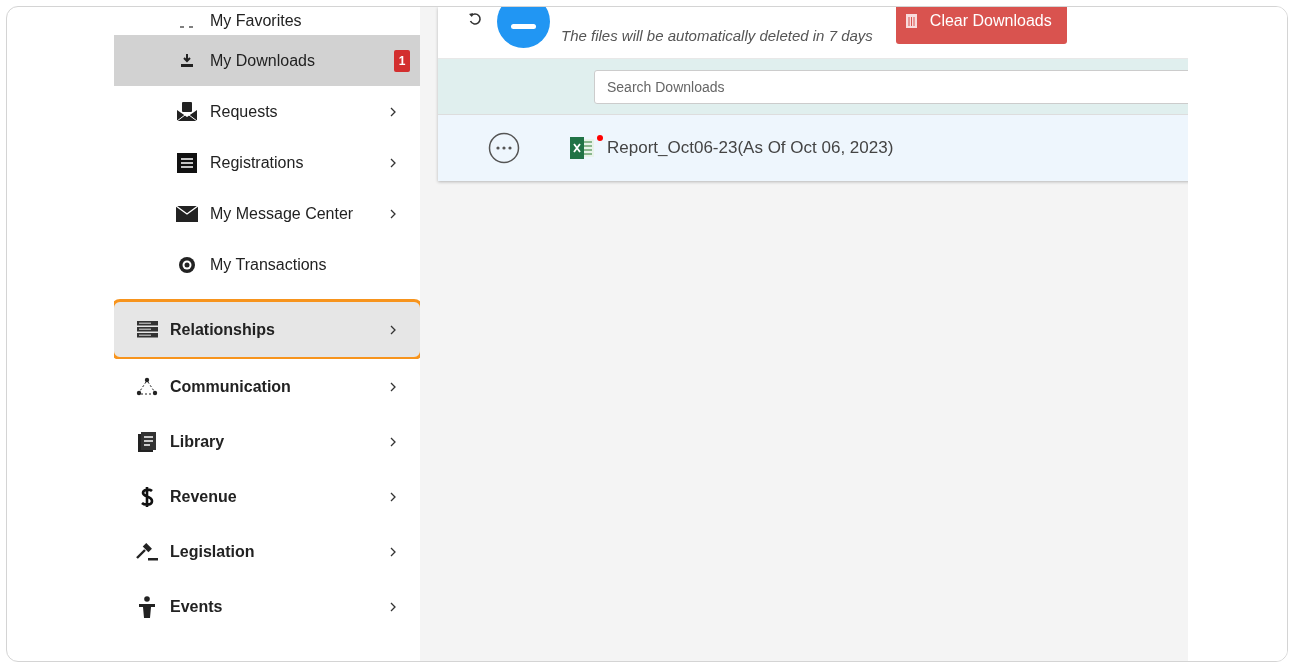 The width and height of the screenshot is (1294, 667). I want to click on download-icon, so click(187, 60).